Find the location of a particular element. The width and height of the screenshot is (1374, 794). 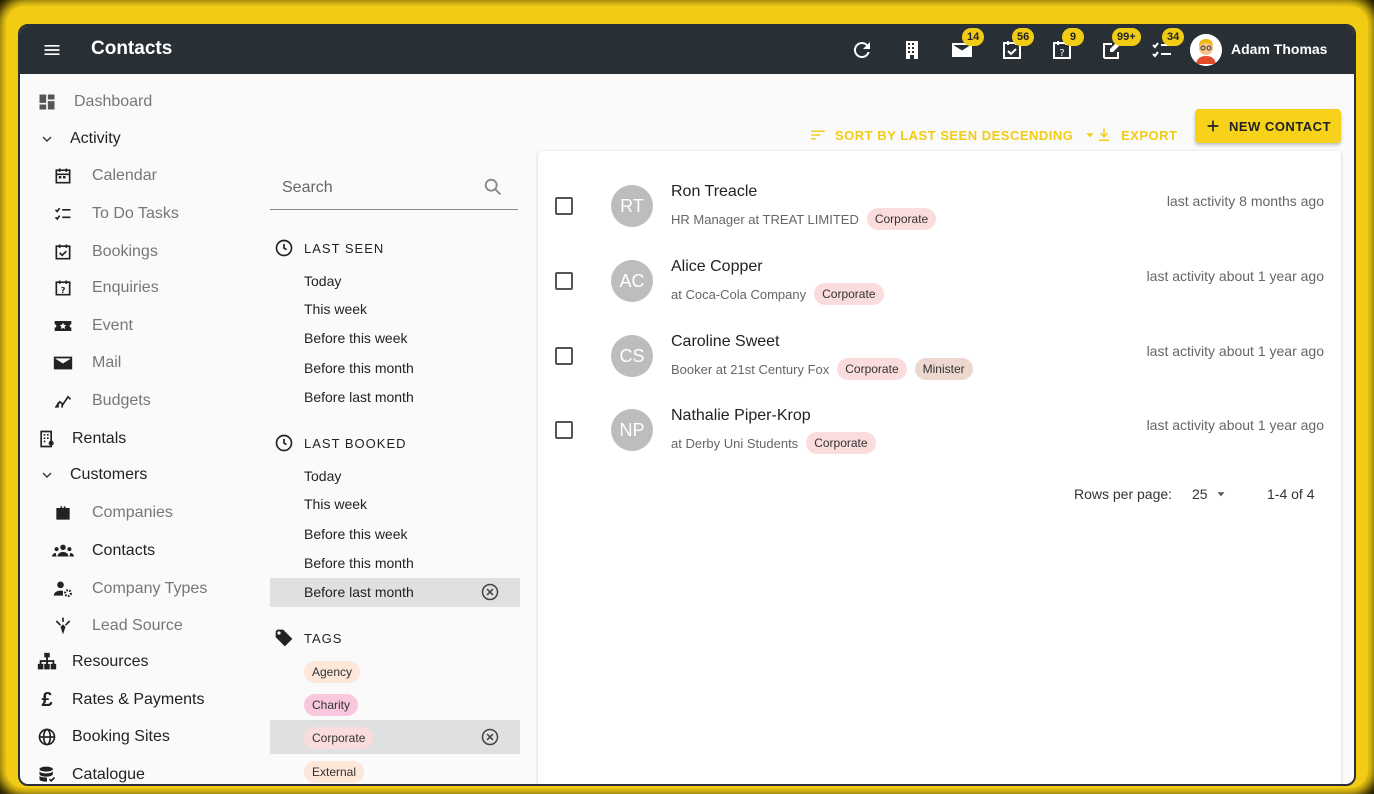

sidebar-item-calendar: Calendar is located at coordinates (104, 176).